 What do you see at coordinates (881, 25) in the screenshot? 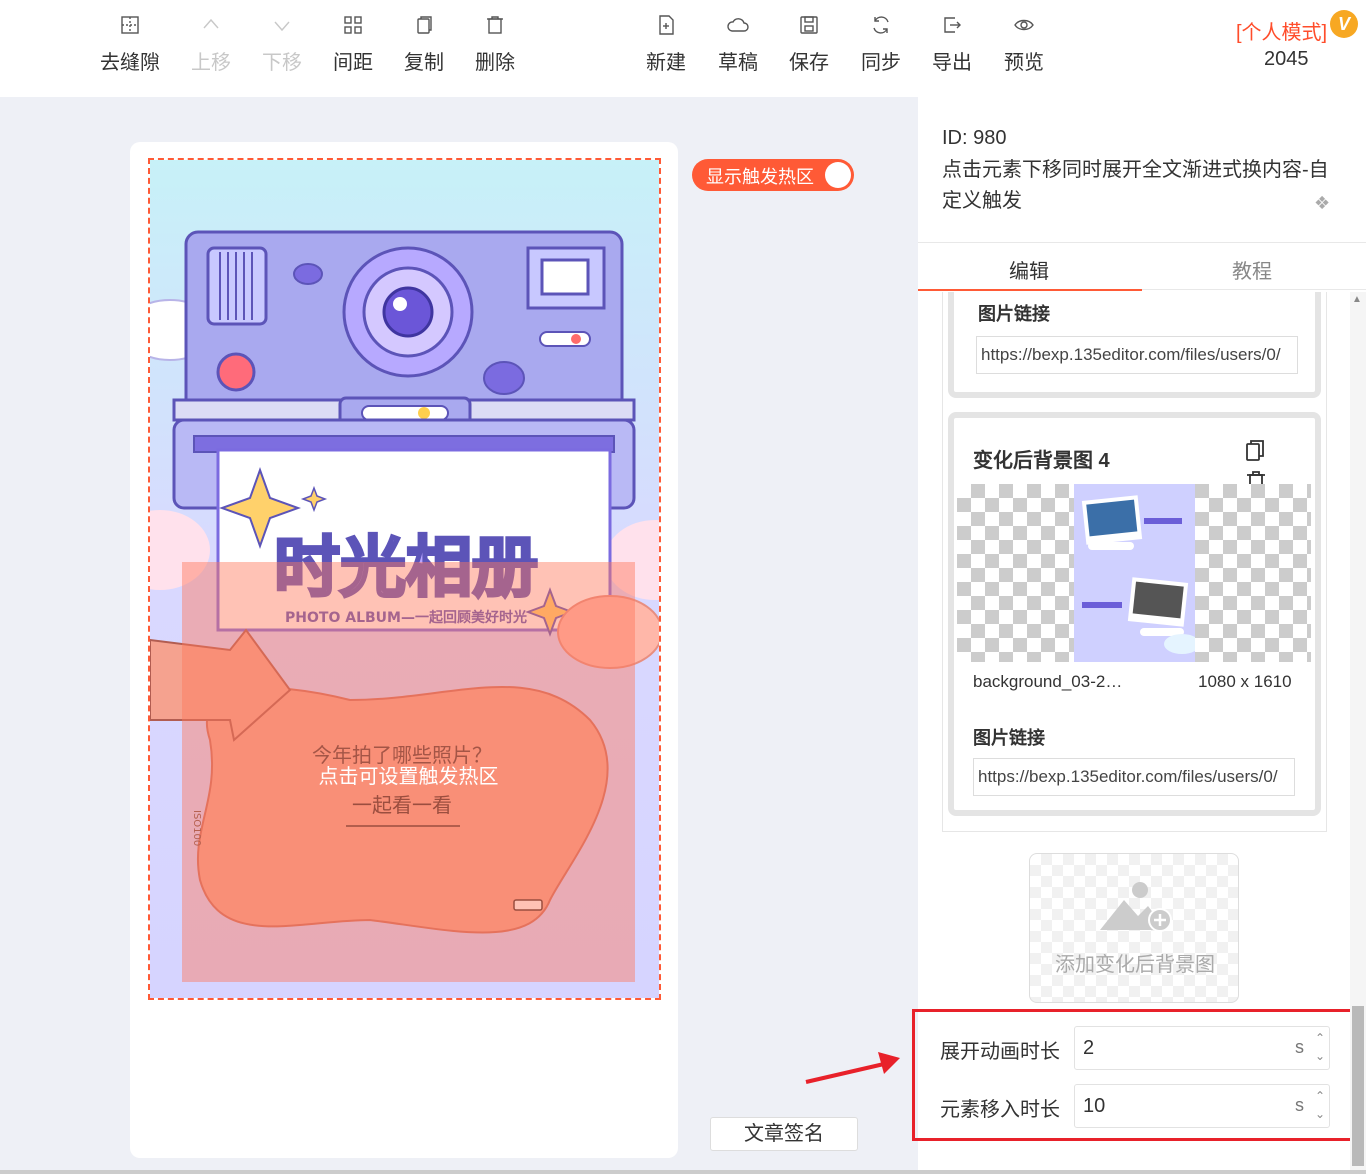
I see `sync-icon` at bounding box center [881, 25].